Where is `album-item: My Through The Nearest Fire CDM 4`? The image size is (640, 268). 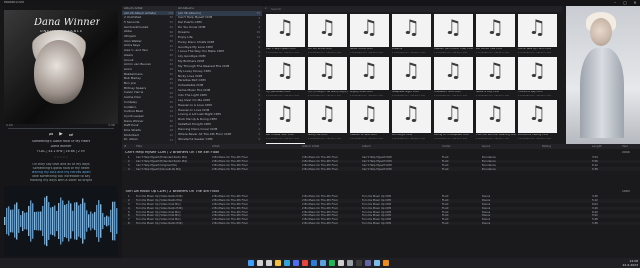 album-item: My Through The Nearest Fire CDM 4 is located at coordinates (219, 66).